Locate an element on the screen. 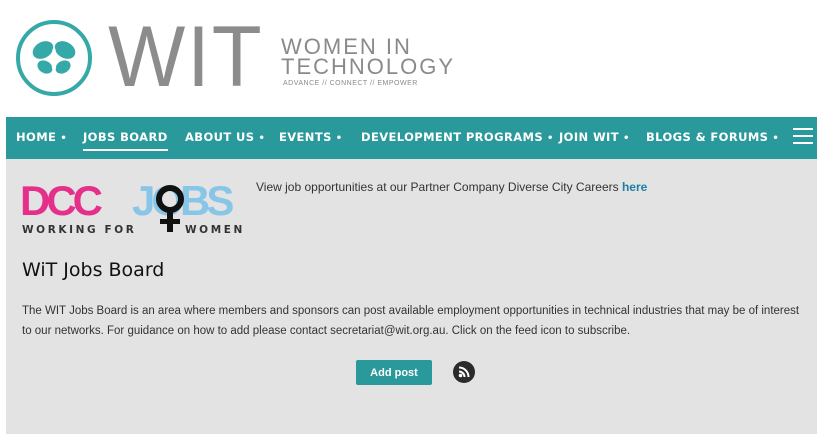  nav-item-jobs-board: JOBS BOARD is located at coordinates (125, 140).